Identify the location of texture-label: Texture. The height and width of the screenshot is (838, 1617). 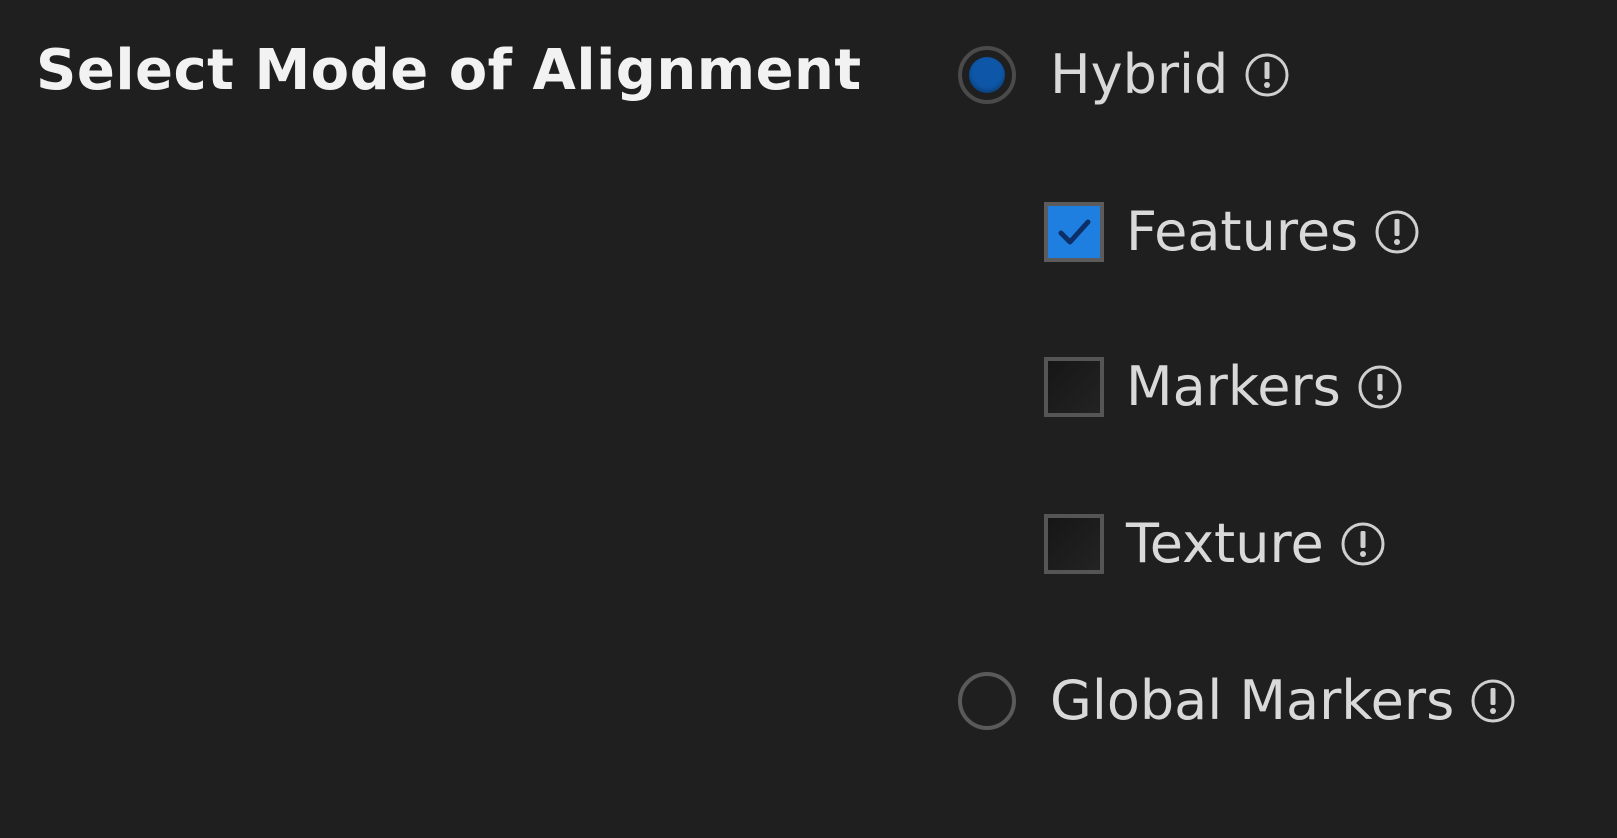
(1225, 543).